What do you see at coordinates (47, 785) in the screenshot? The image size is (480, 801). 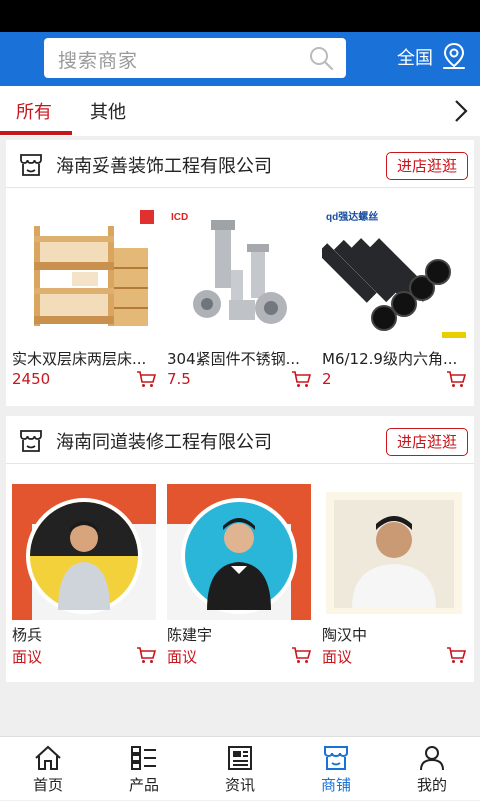 I see `nav-label: 首页` at bounding box center [47, 785].